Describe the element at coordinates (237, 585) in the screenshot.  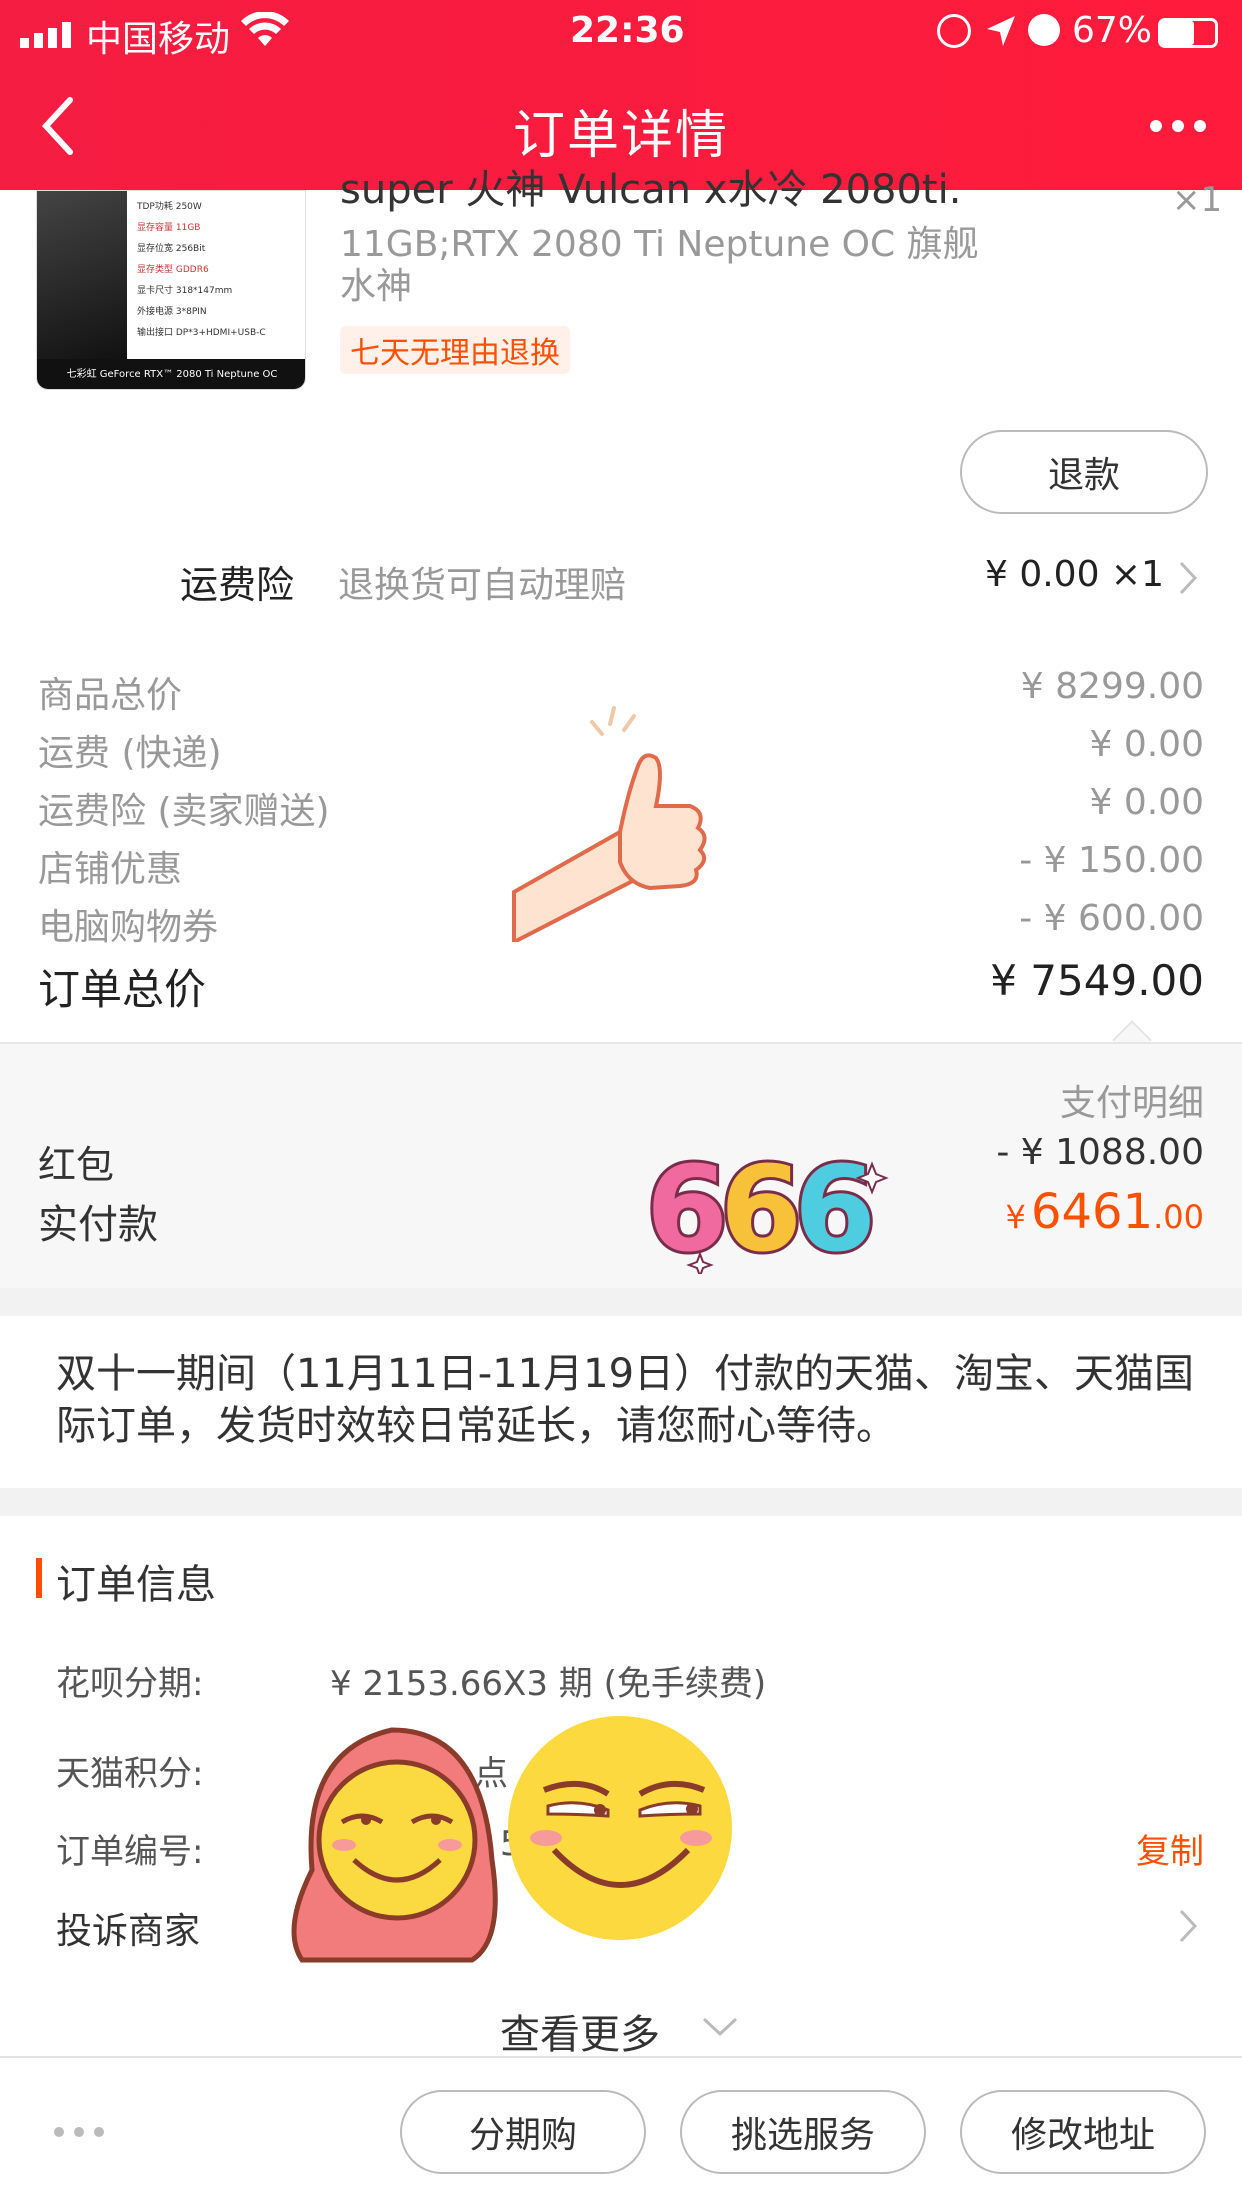
I see `insurance-label: 运费险` at that location.